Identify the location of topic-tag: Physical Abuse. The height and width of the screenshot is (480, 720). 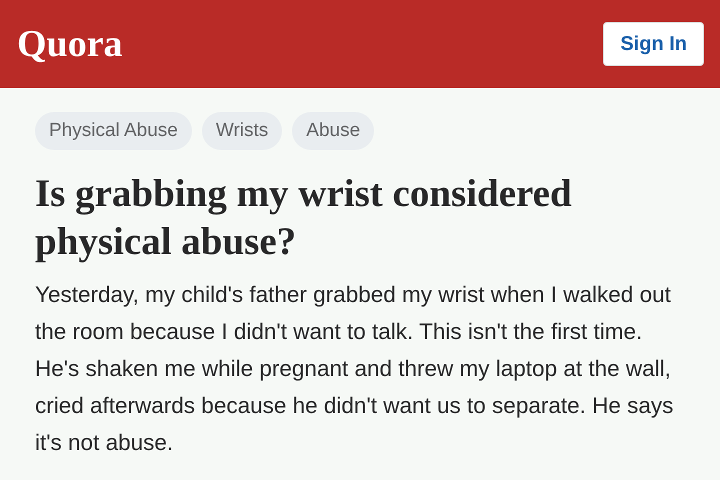
(113, 131).